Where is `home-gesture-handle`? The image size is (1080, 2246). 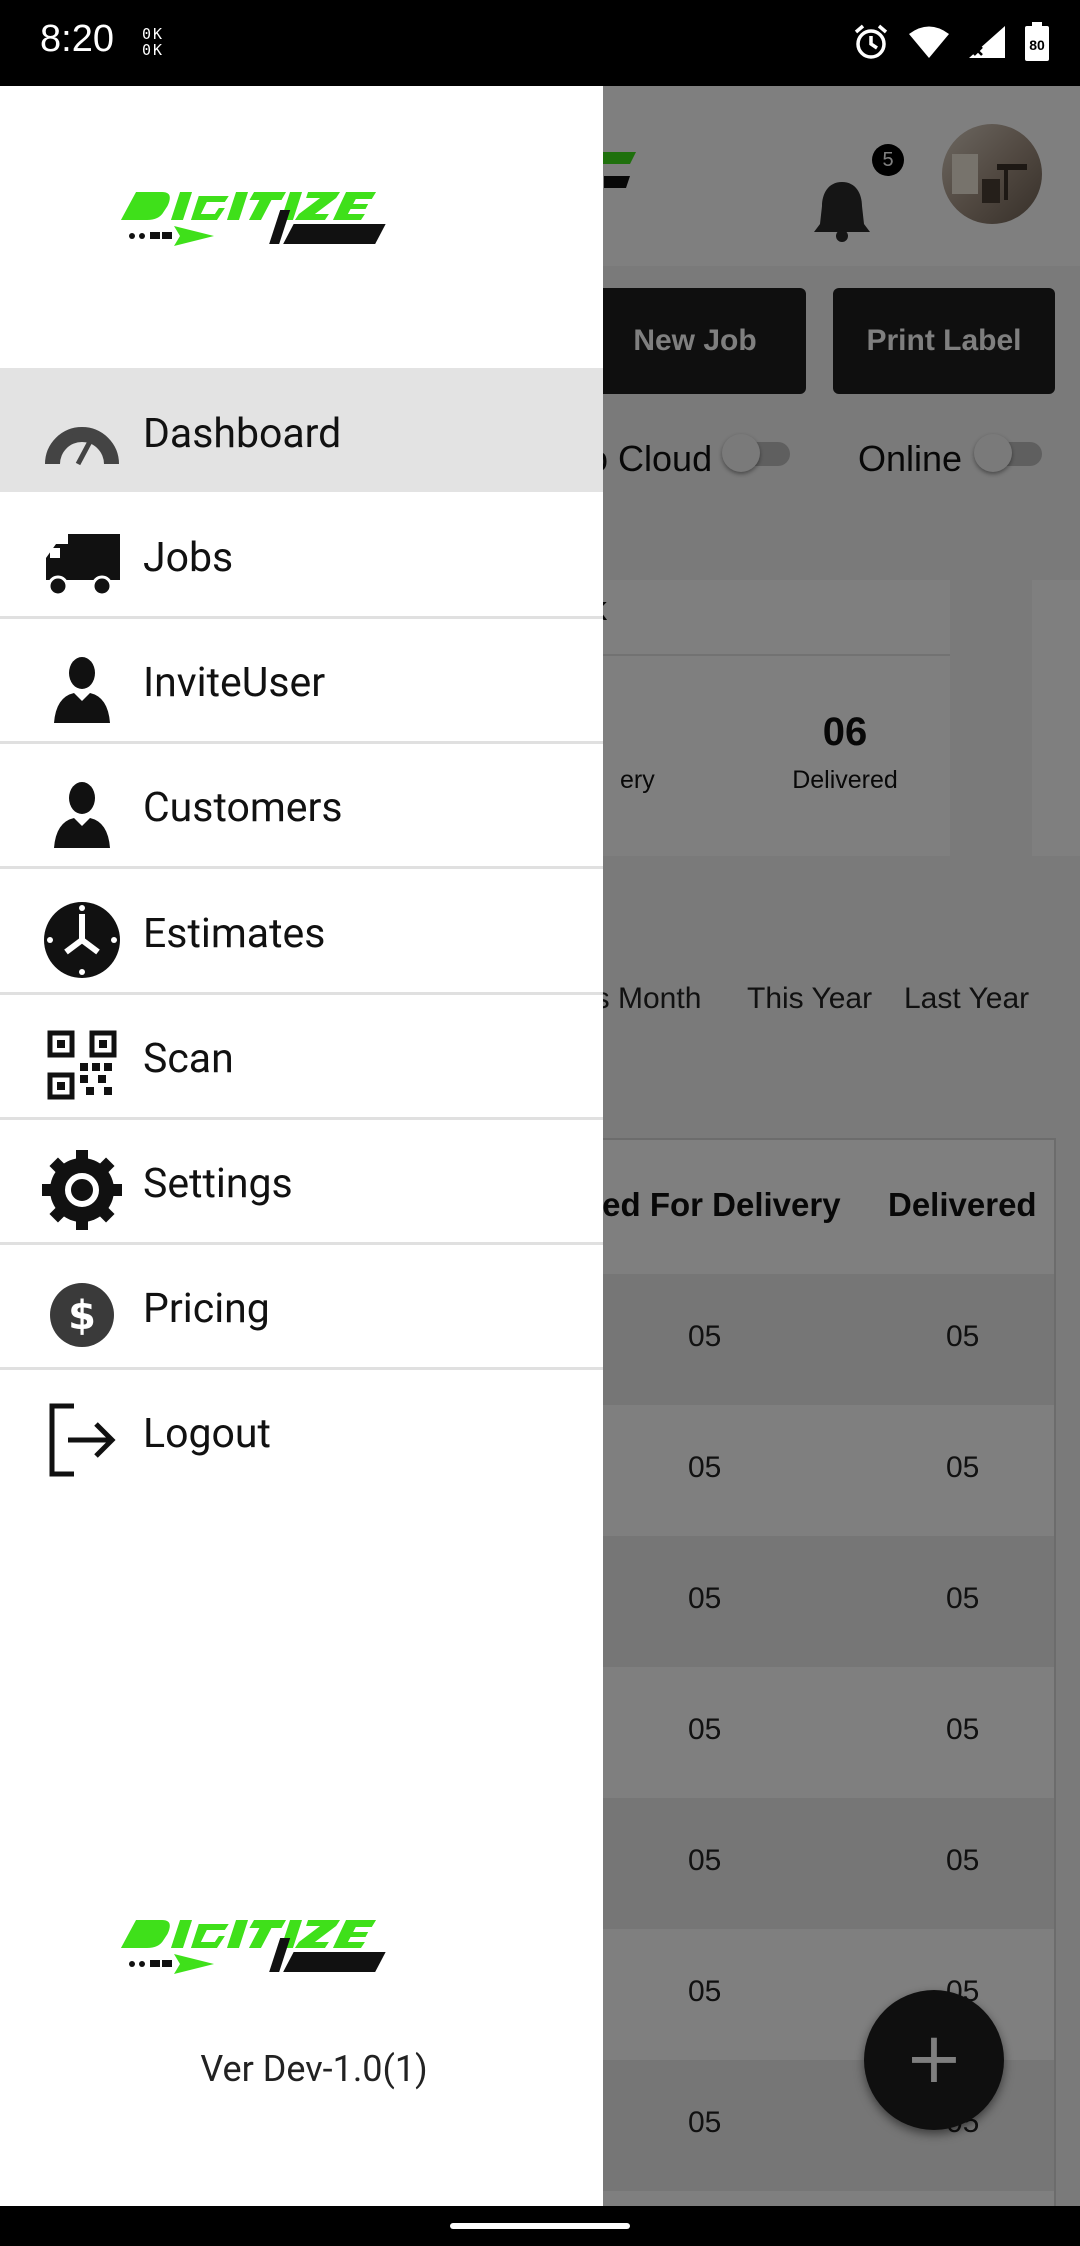 home-gesture-handle is located at coordinates (540, 2226).